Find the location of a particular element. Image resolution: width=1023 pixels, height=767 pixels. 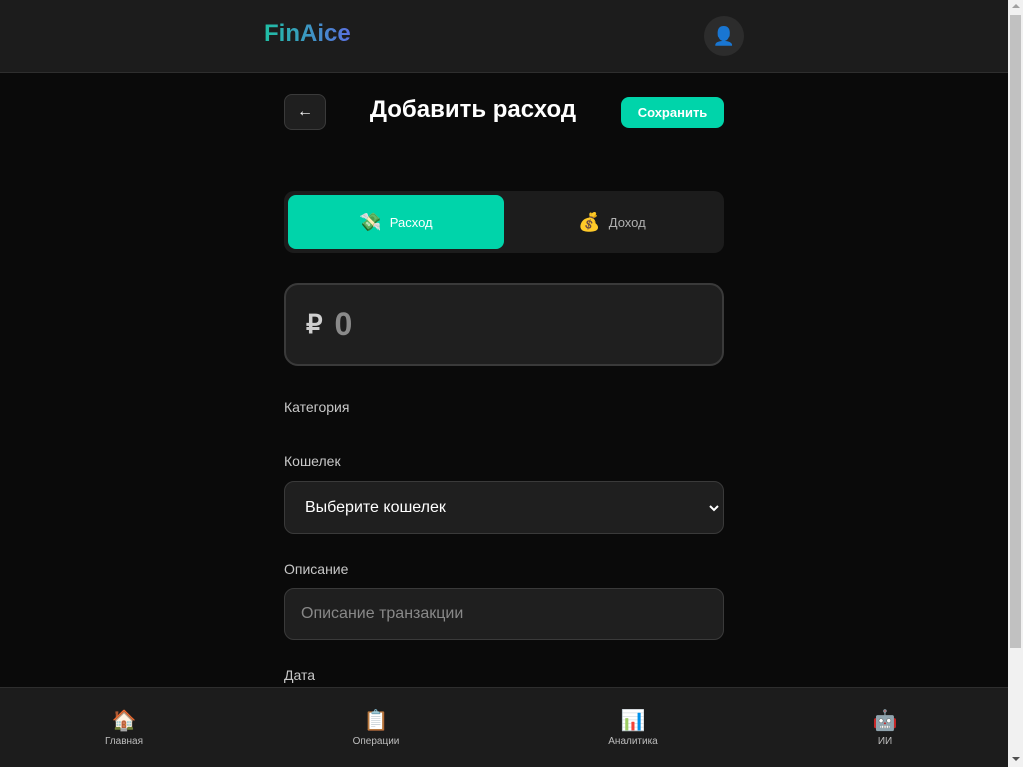

scroll-up-arrow-icon is located at coordinates (1016, 6).